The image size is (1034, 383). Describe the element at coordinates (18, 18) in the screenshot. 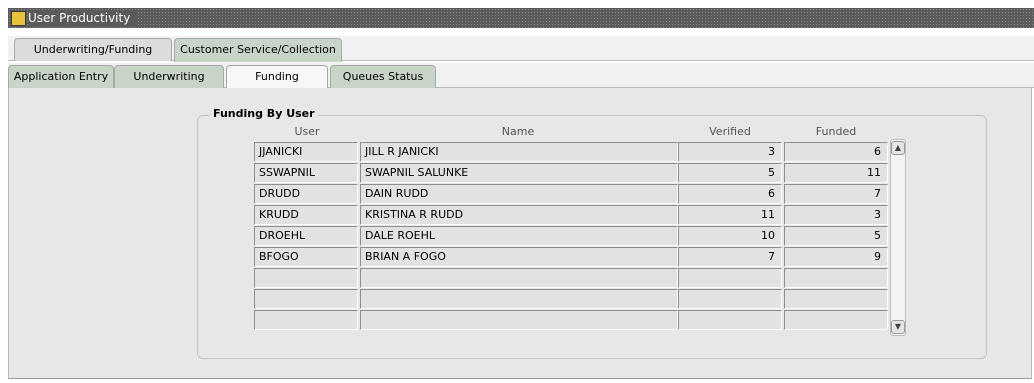

I see `app-window-icon` at that location.